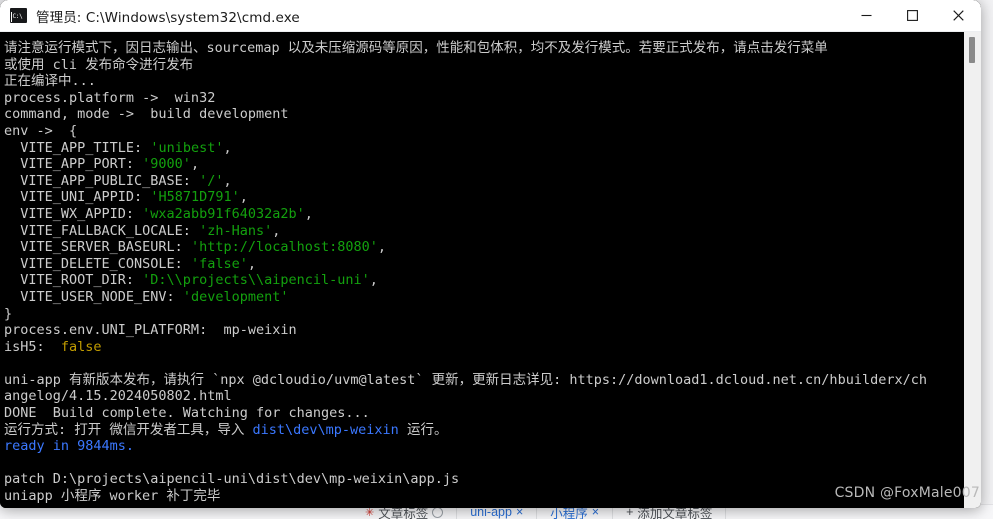 The width and height of the screenshot is (993, 519). Describe the element at coordinates (32, 346) in the screenshot. I see `console-segment: isH5:` at that location.